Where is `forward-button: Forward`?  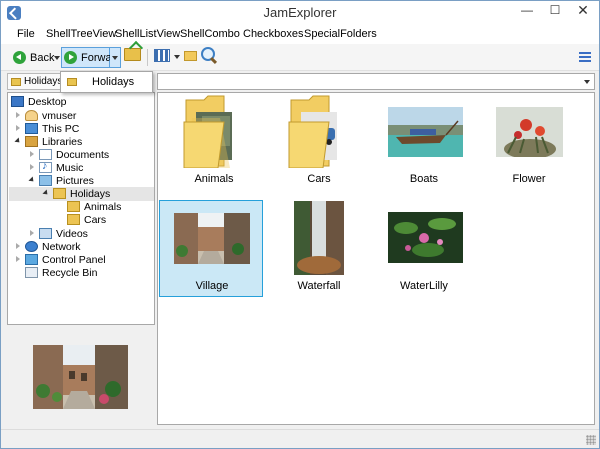 forward-button: Forward is located at coordinates (91, 57).